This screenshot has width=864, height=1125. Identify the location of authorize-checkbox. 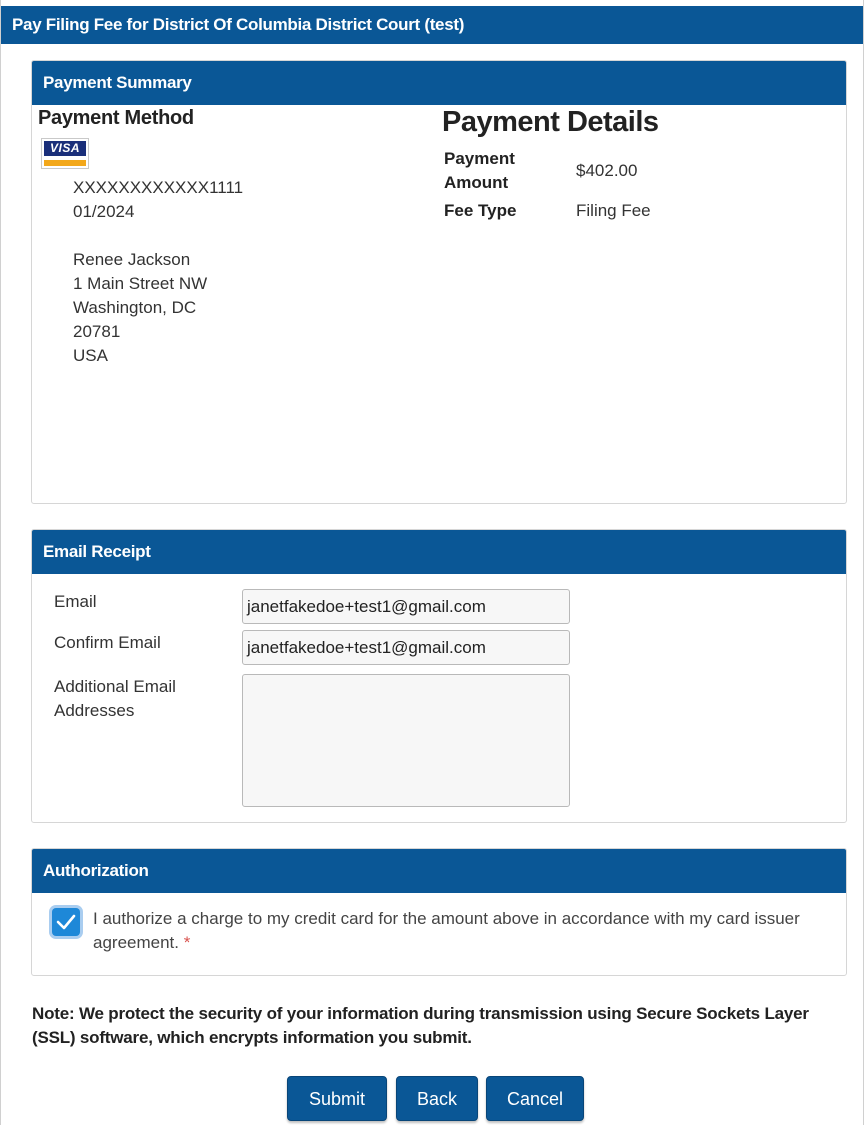
(66, 922).